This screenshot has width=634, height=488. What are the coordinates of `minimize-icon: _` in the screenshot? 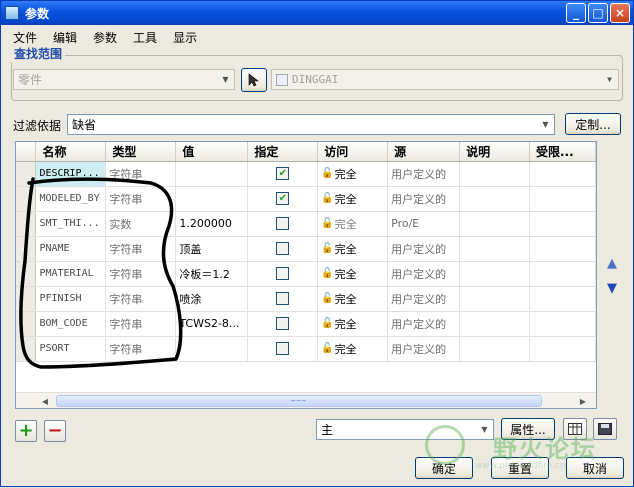 It's located at (576, 13).